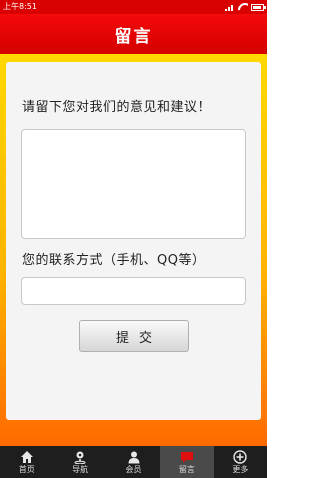 This screenshot has width=320, height=478. What do you see at coordinates (133, 291) in the screenshot?
I see `contact-input` at bounding box center [133, 291].